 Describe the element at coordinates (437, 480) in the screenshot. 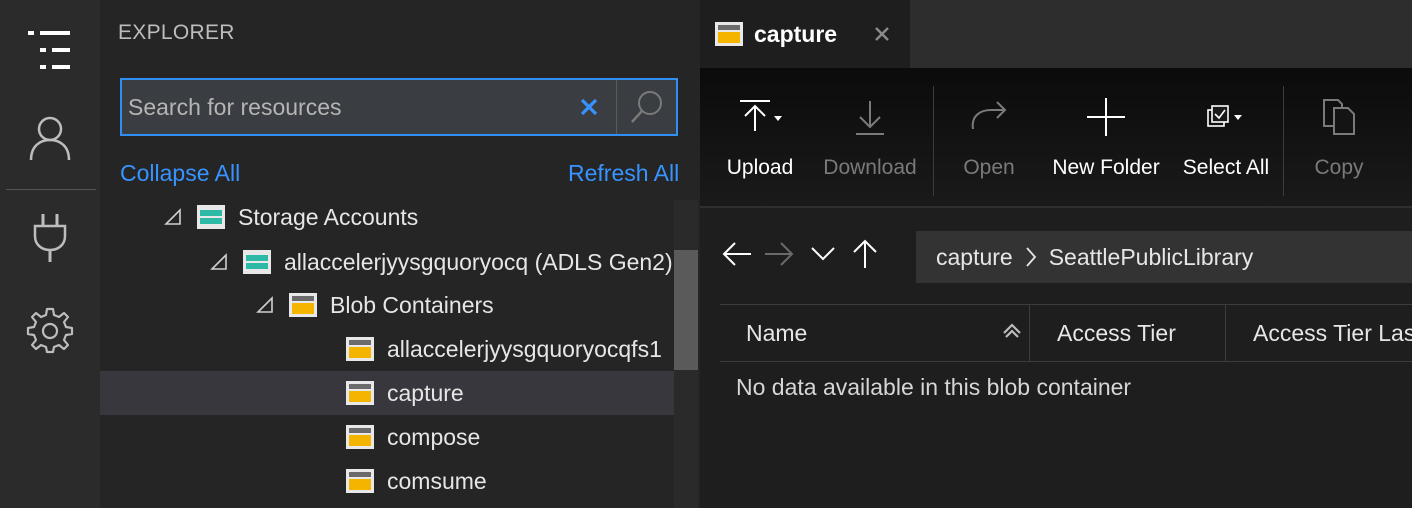

I see `tree-node-label: comsume` at that location.